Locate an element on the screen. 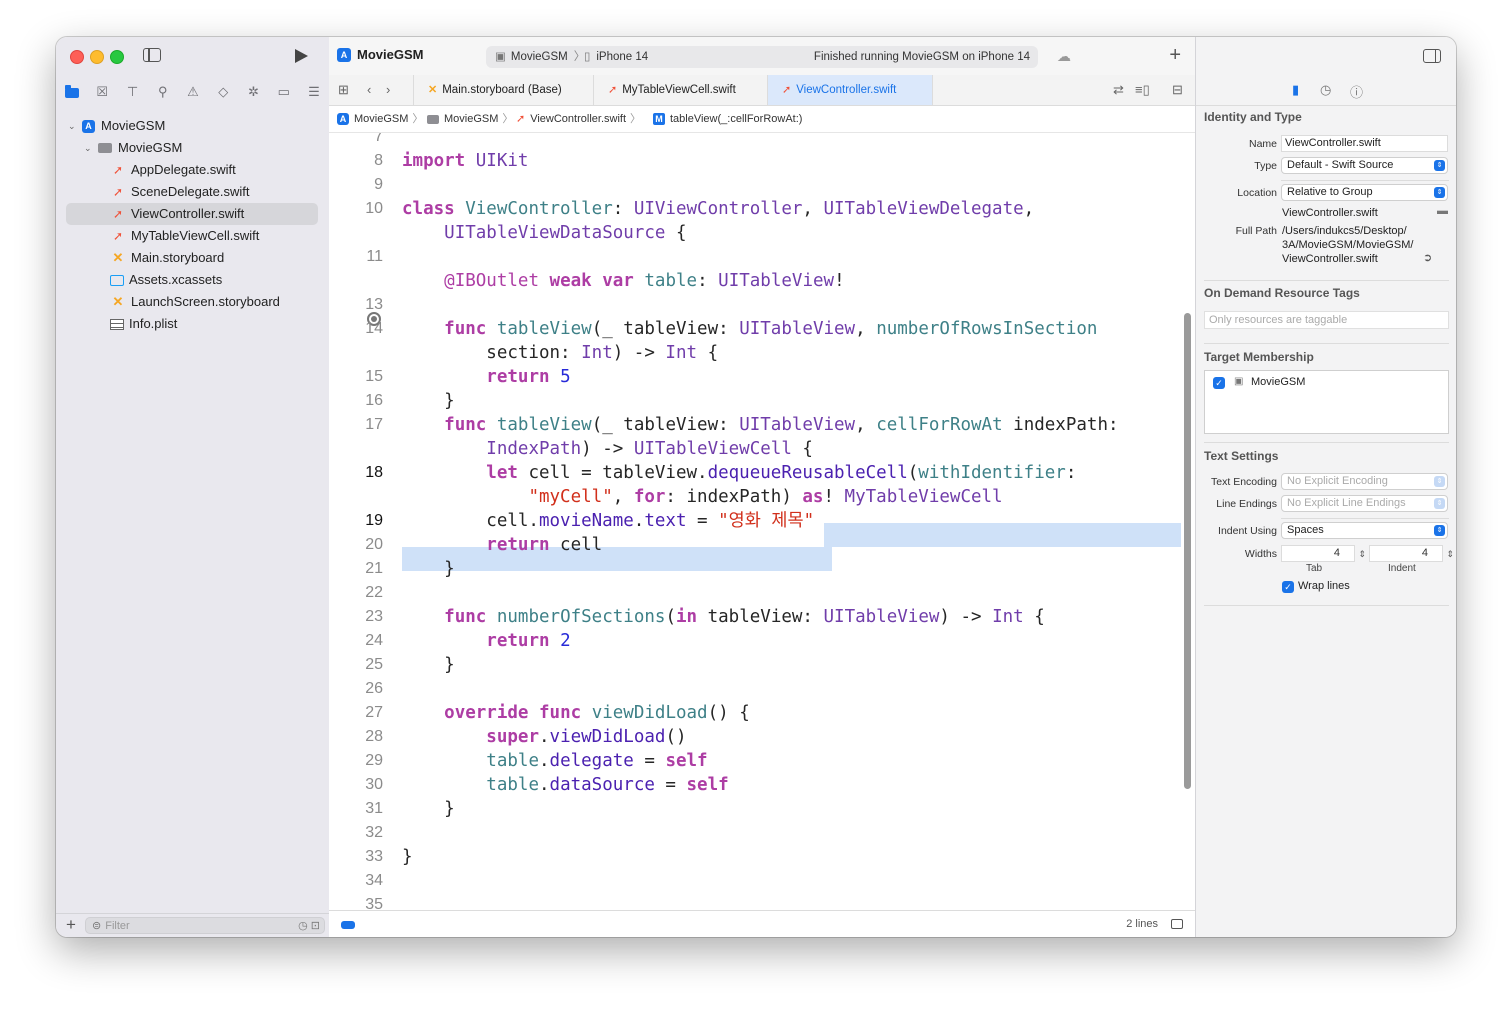 This screenshot has height=1012, width=1512. filter-input: ⊜ Filter ◷ ⊡ is located at coordinates (205, 925).